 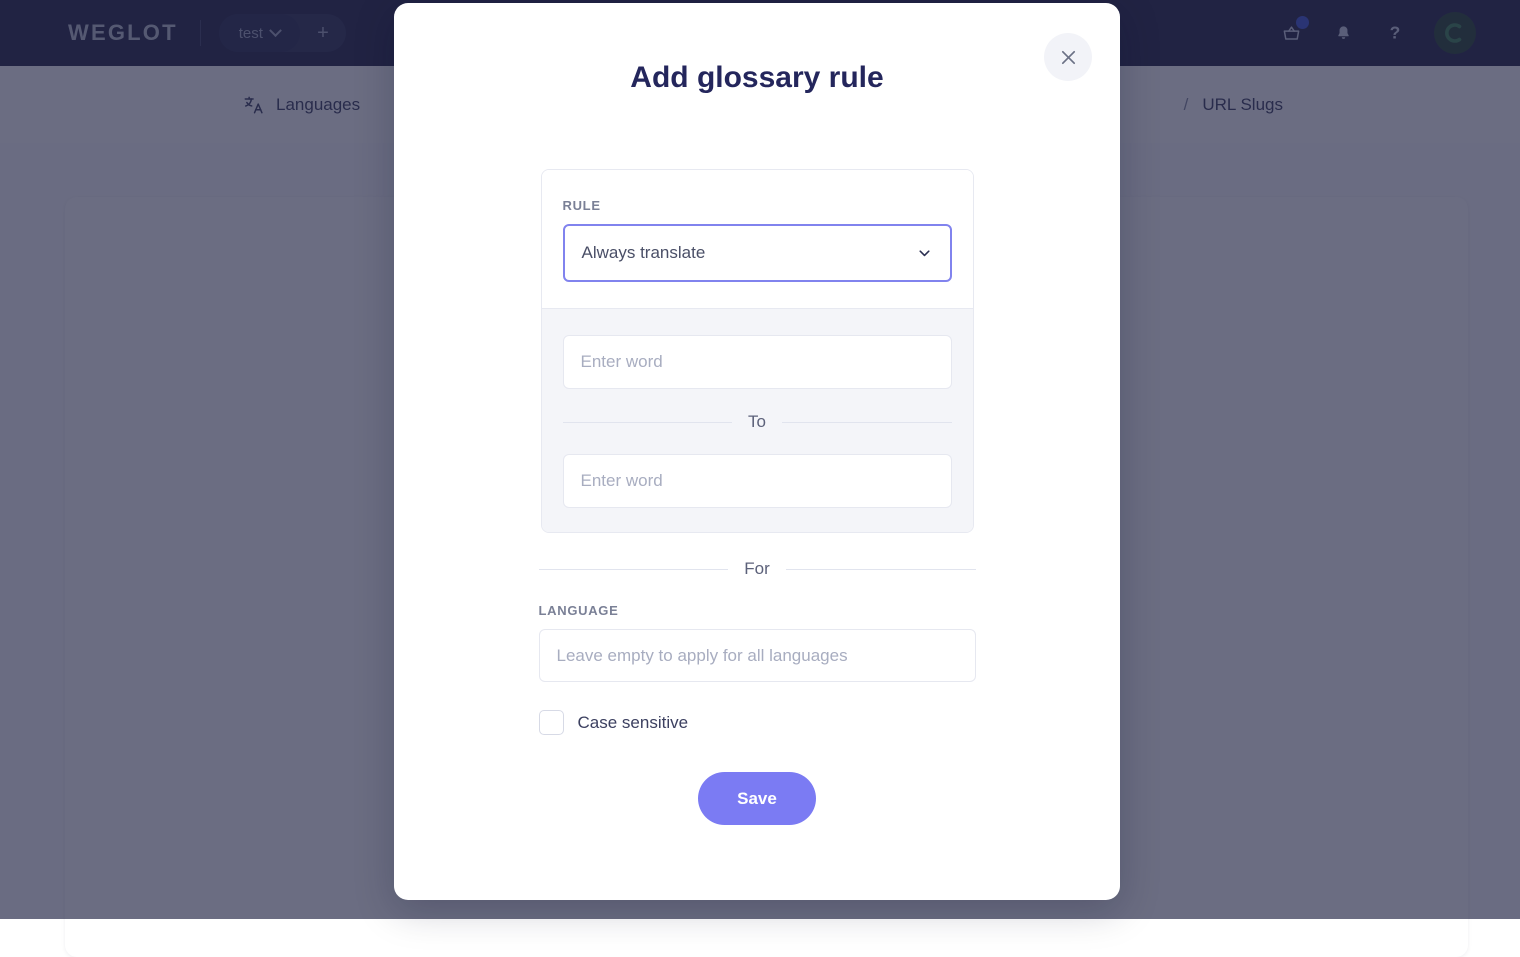 What do you see at coordinates (924, 253) in the screenshot?
I see `chevron-down-icon` at bounding box center [924, 253].